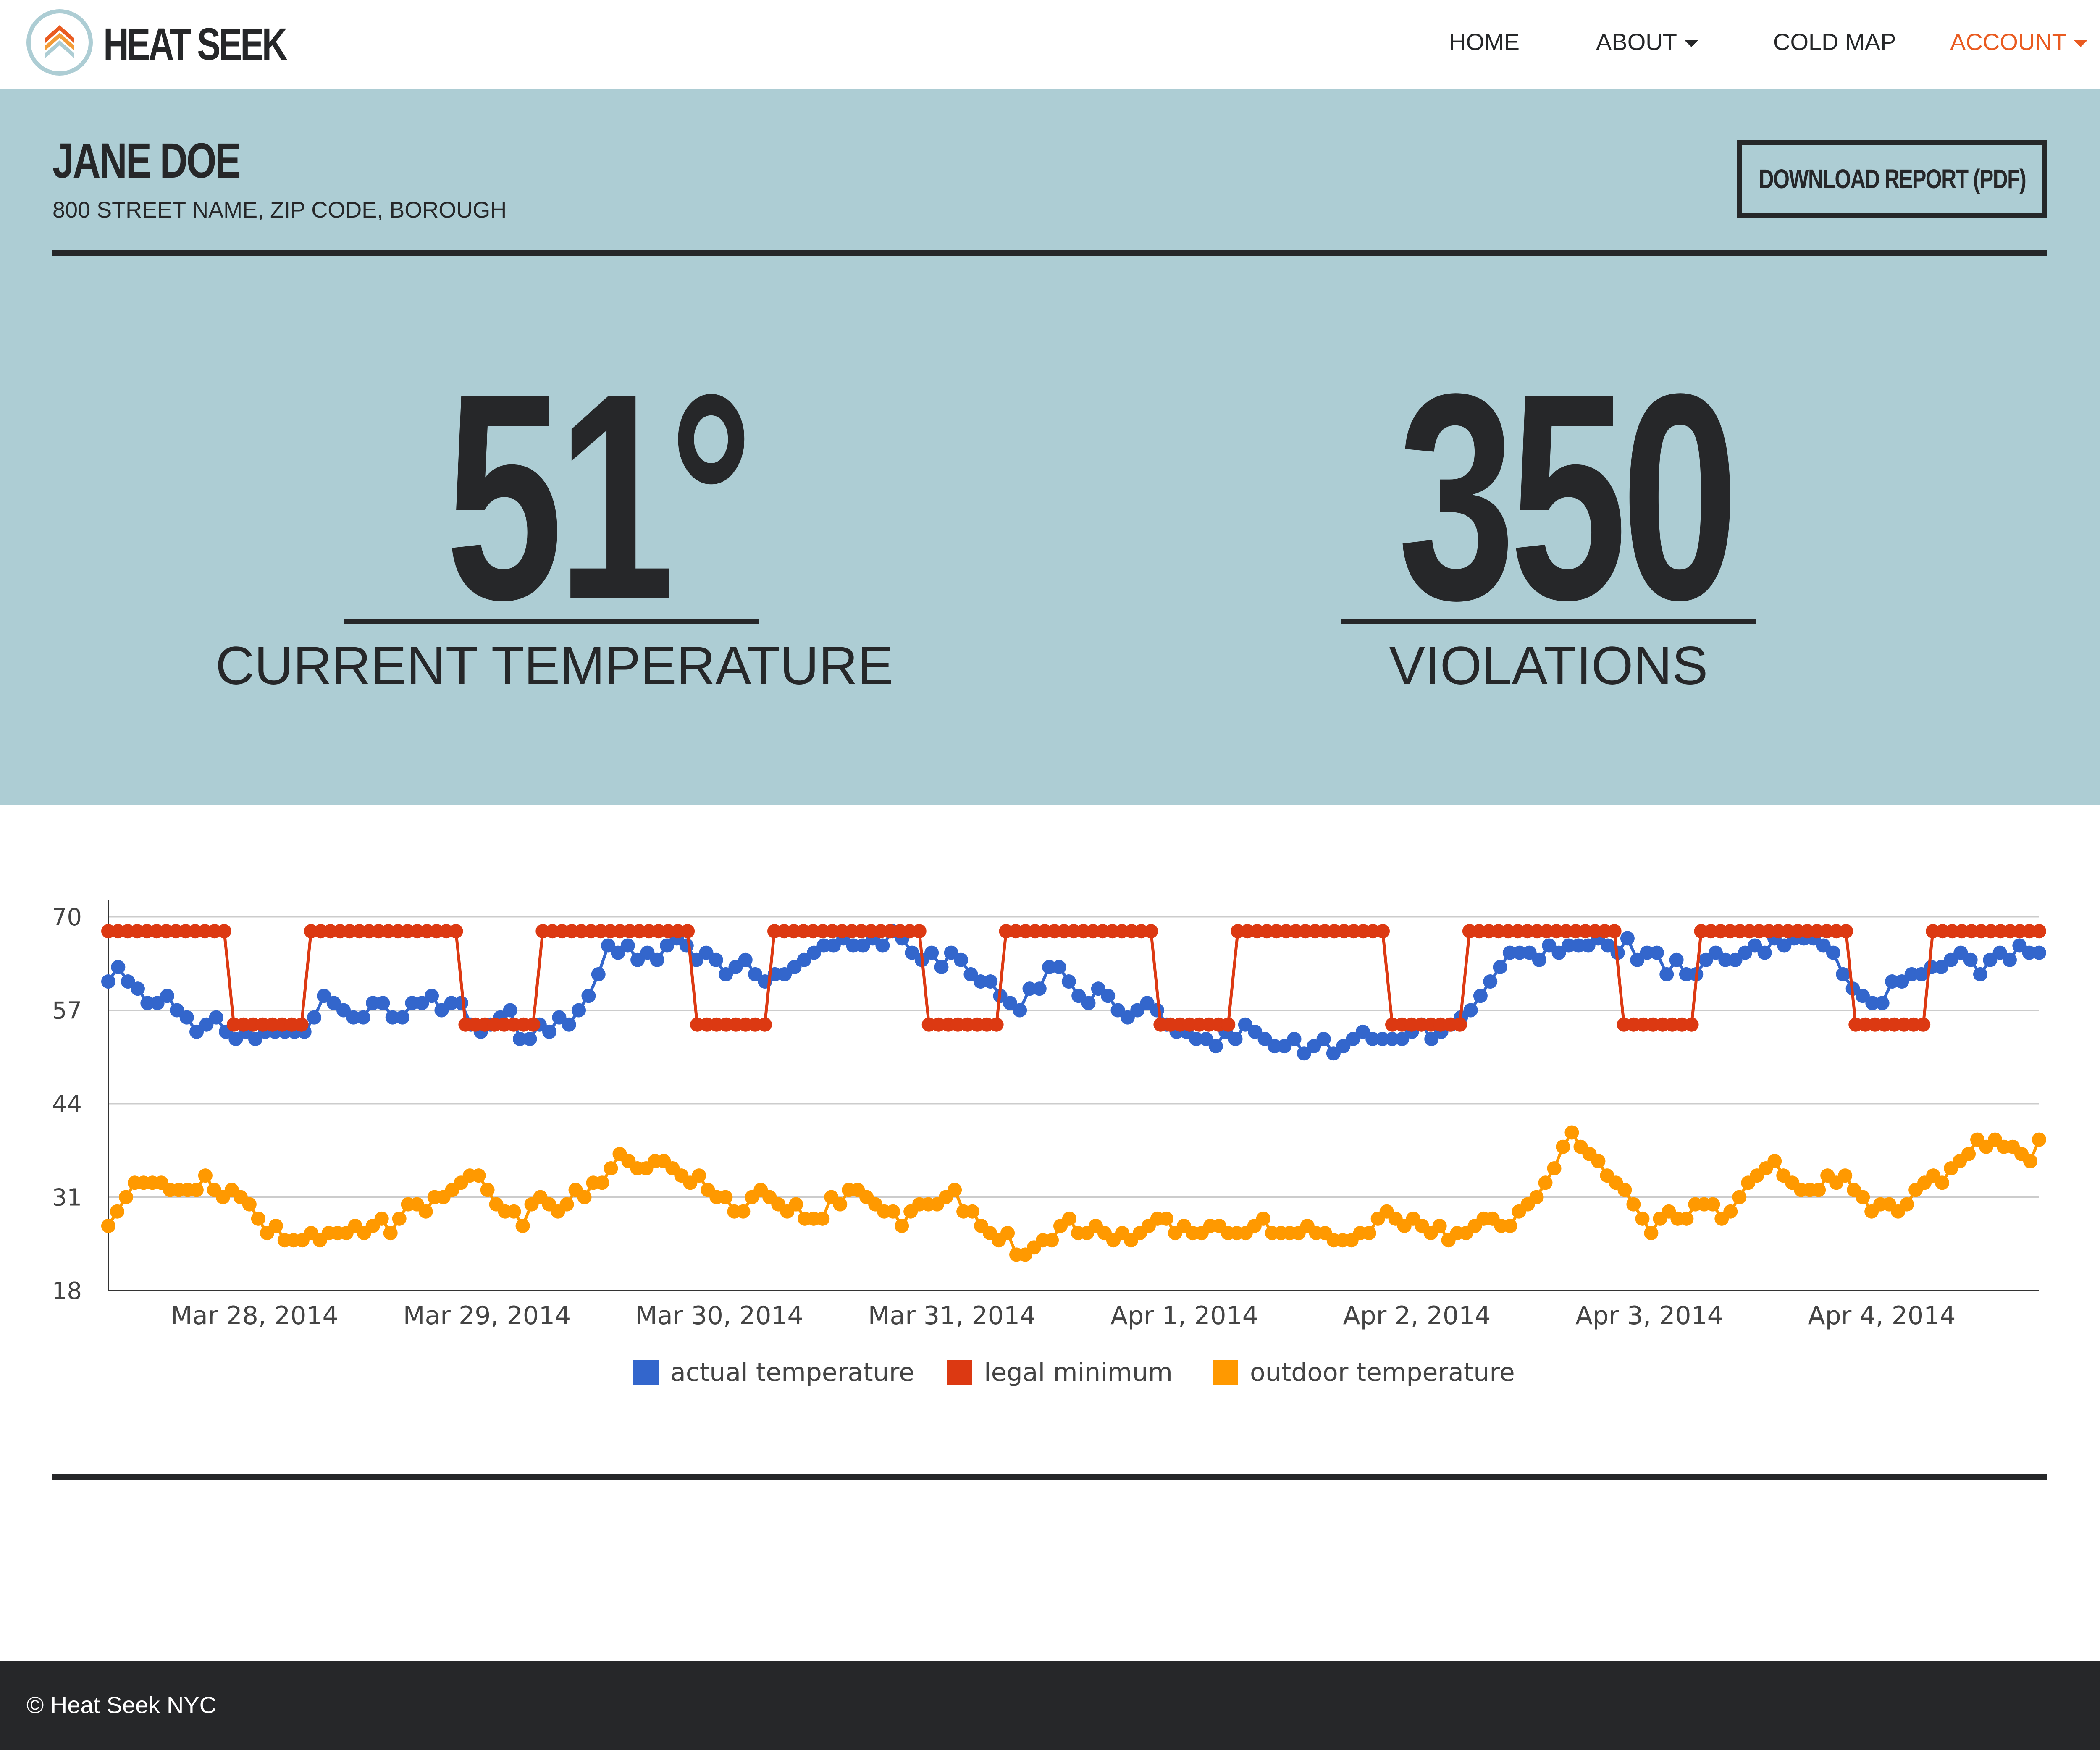  Describe the element at coordinates (1078, 1372) in the screenshot. I see `legend-label: legal minimum` at that location.